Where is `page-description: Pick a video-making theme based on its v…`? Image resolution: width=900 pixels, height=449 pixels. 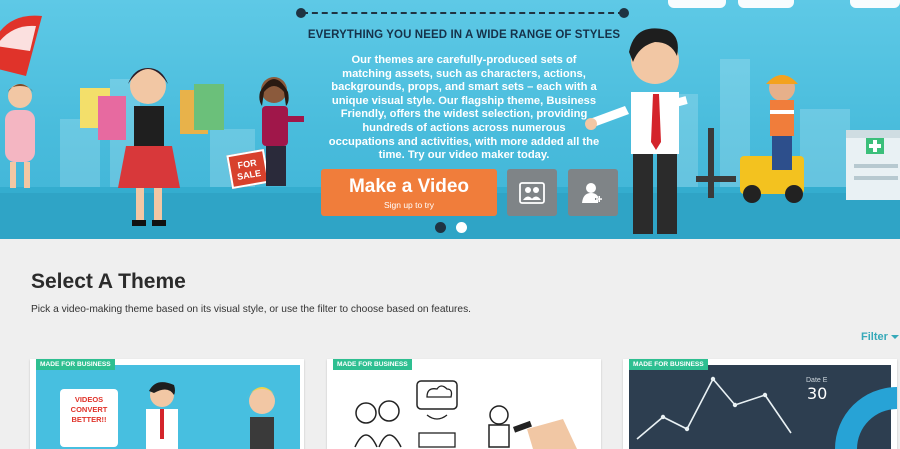 page-description: Pick a video-making theme based on its v… is located at coordinates (251, 309).